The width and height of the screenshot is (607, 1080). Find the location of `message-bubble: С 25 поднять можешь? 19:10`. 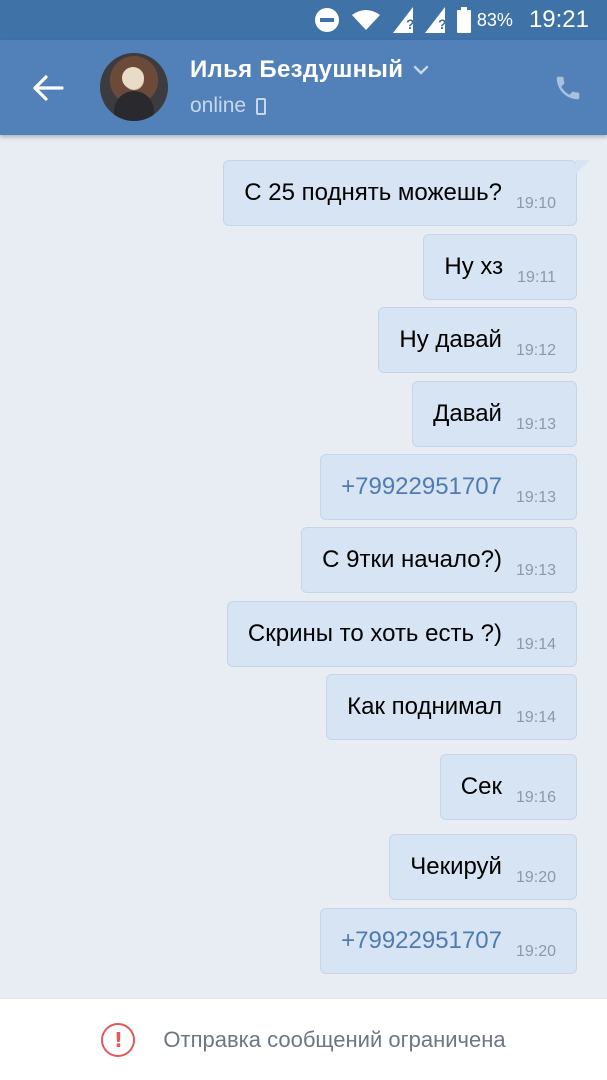

message-bubble: С 25 поднять можешь? 19:10 is located at coordinates (406, 193).